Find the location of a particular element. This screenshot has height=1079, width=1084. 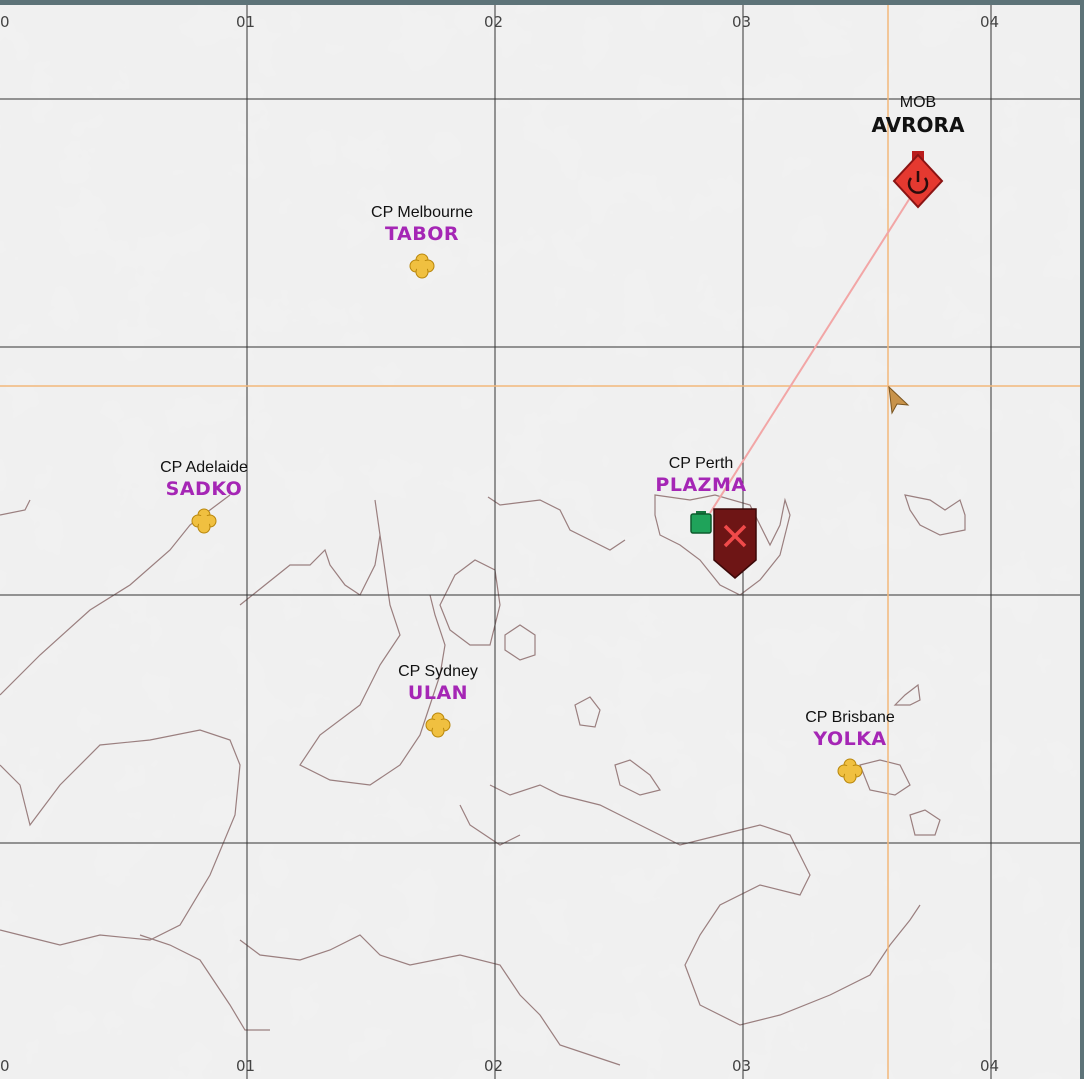

cp-melbourne-code: TABOR is located at coordinates (422, 234).